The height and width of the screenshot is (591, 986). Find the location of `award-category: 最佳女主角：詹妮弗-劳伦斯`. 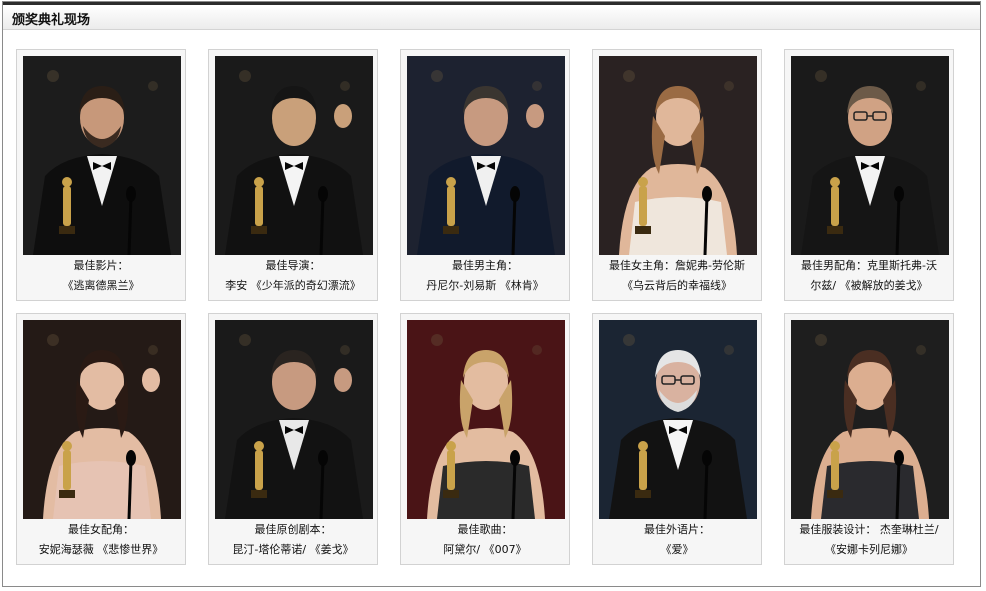

award-category: 最佳女主角：詹妮弗-劳伦斯 is located at coordinates (677, 265).